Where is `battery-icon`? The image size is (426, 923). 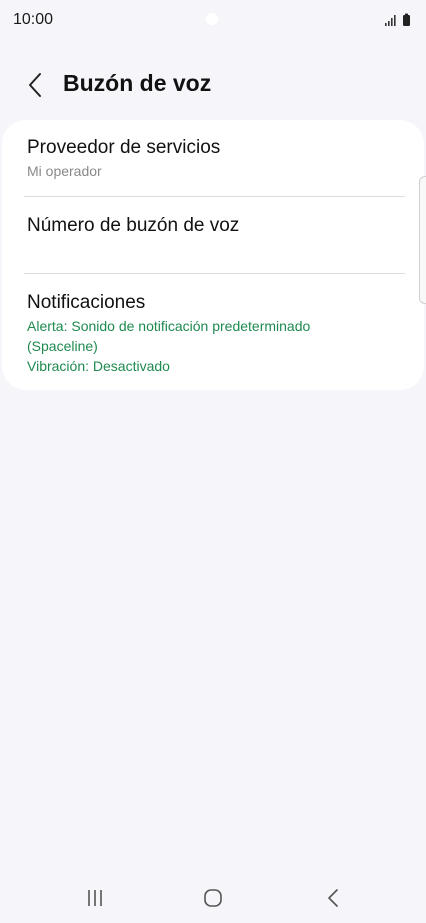
battery-icon is located at coordinates (406, 19).